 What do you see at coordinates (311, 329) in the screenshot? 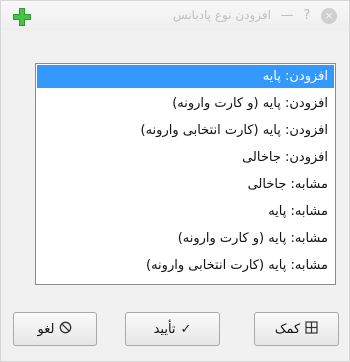
I see `help-book-icon` at bounding box center [311, 329].